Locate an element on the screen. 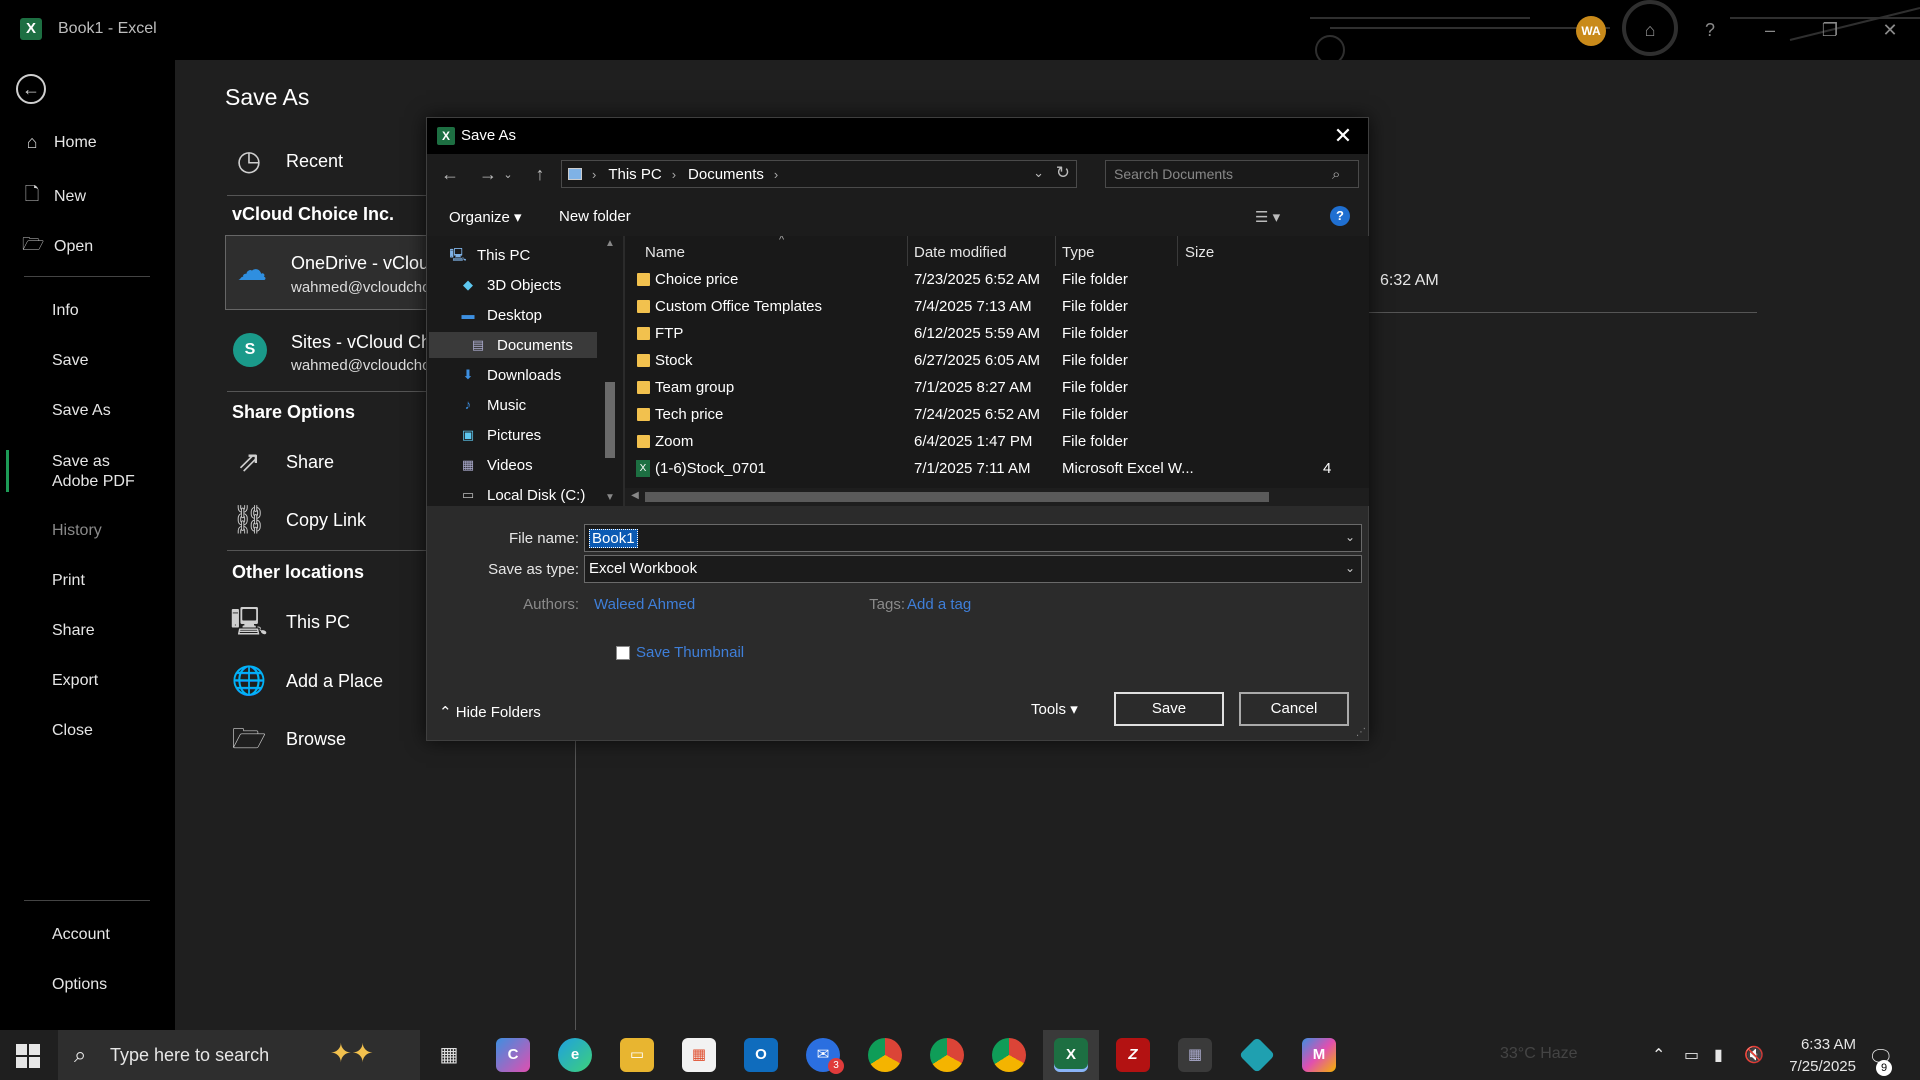 This screenshot has width=1920, height=1080. tree-item-videos: ▦ Videos is located at coordinates (496, 465).